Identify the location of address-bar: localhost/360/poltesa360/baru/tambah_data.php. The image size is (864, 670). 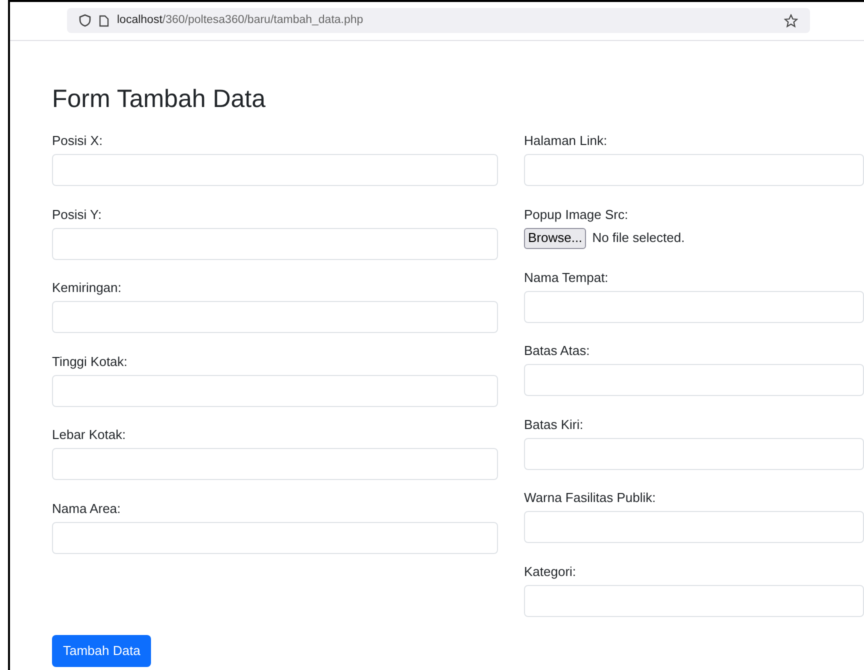
(438, 20).